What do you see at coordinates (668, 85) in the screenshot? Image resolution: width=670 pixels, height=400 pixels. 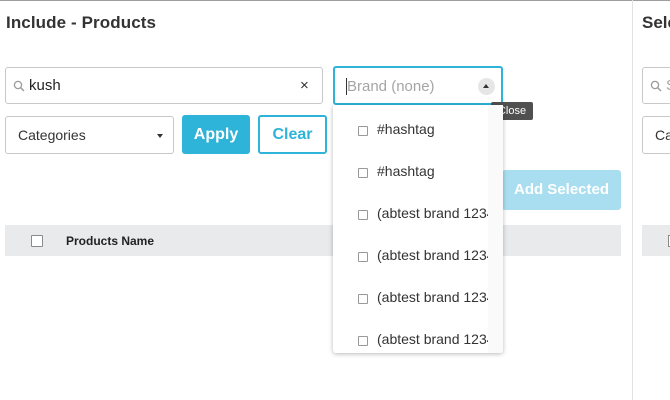 I see `selected-search-placeholder: S` at bounding box center [668, 85].